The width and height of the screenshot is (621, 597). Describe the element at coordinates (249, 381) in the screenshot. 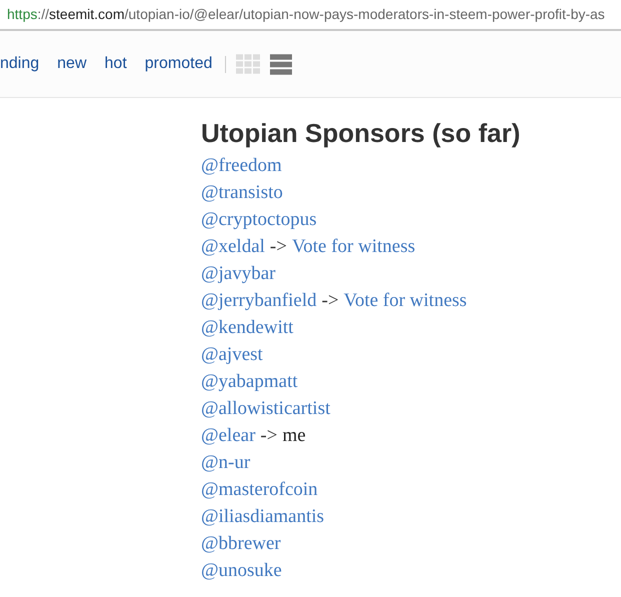

I see `user-link: @yabapmatt` at that location.